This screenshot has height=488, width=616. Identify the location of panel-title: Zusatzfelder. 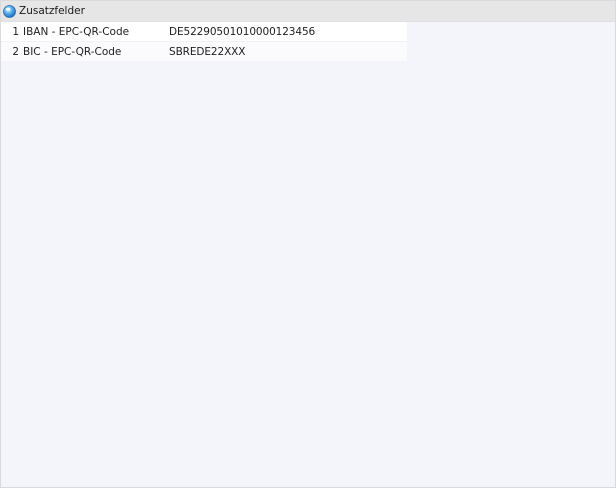
(52, 11).